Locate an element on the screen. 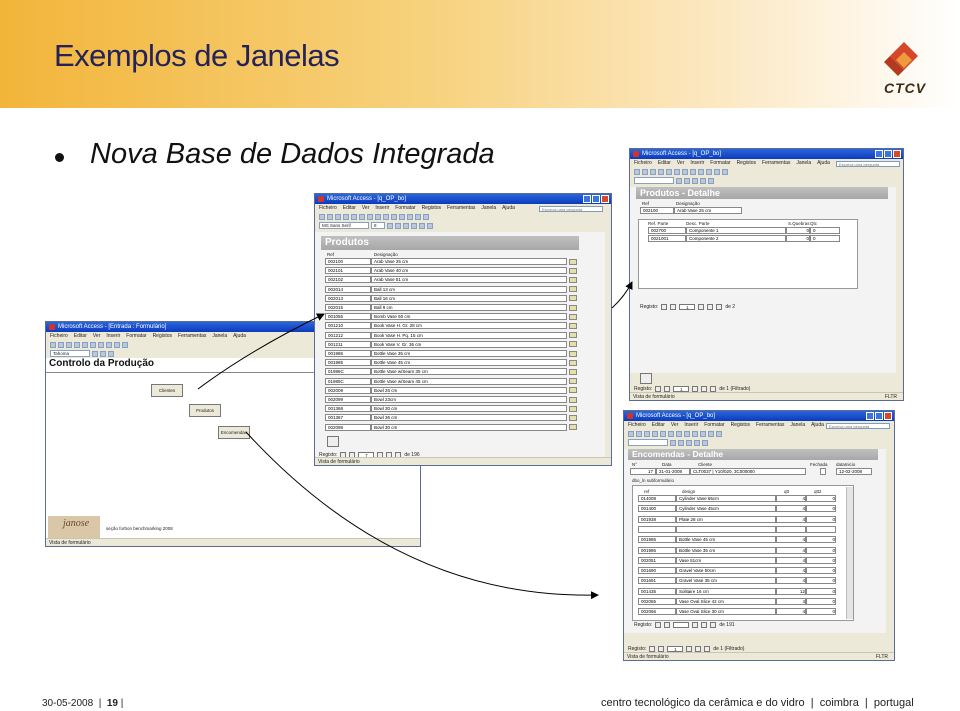 The height and width of the screenshot is (711, 960). menu-janela: Janela is located at coordinates (803, 163).